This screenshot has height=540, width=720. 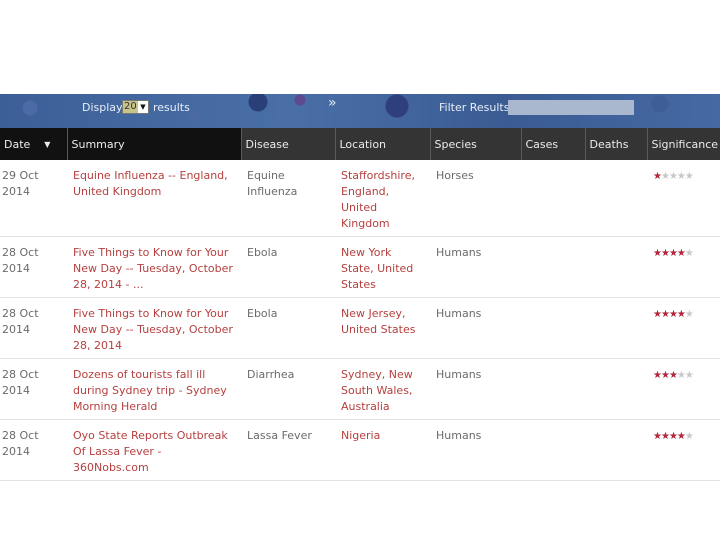 What do you see at coordinates (474, 107) in the screenshot?
I see `filter-results-label: Filter Results` at bounding box center [474, 107].